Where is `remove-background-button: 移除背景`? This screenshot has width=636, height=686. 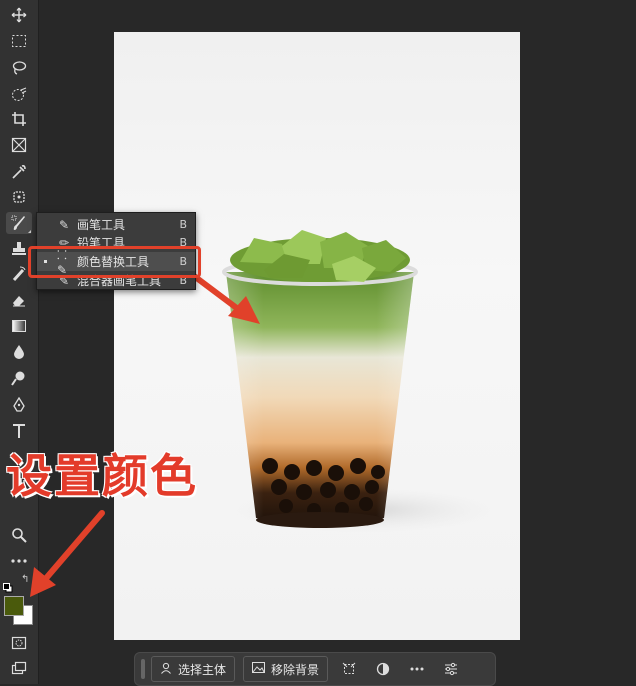 remove-background-button: 移除背景 is located at coordinates (286, 669).